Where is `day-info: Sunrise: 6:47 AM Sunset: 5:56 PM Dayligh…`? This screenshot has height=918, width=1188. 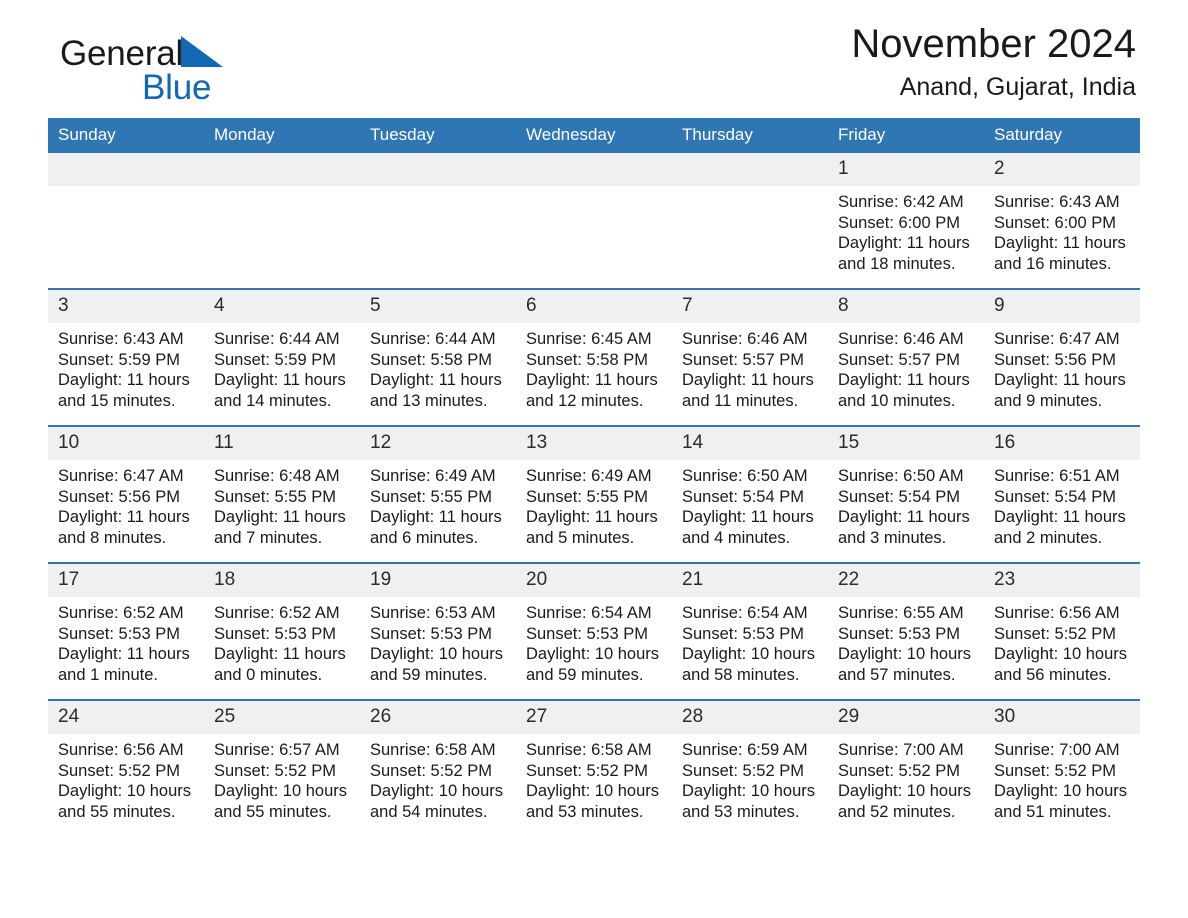 day-info: Sunrise: 6:47 AM Sunset: 5:56 PM Dayligh… is located at coordinates (1062, 367).